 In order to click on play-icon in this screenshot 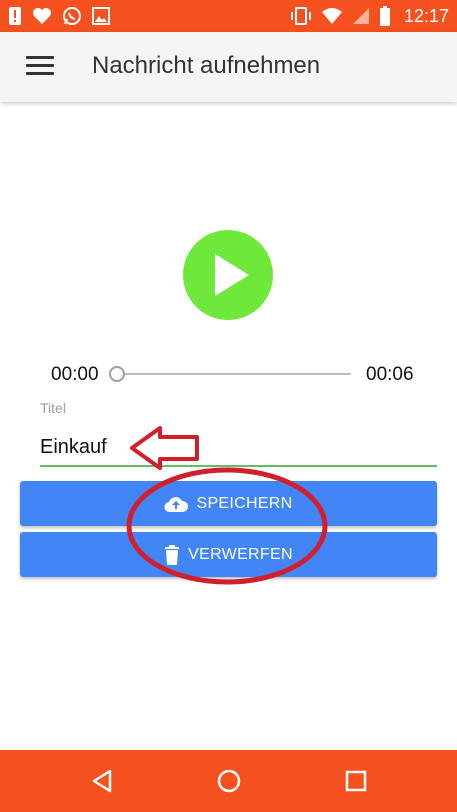, I will do `click(232, 275)`.